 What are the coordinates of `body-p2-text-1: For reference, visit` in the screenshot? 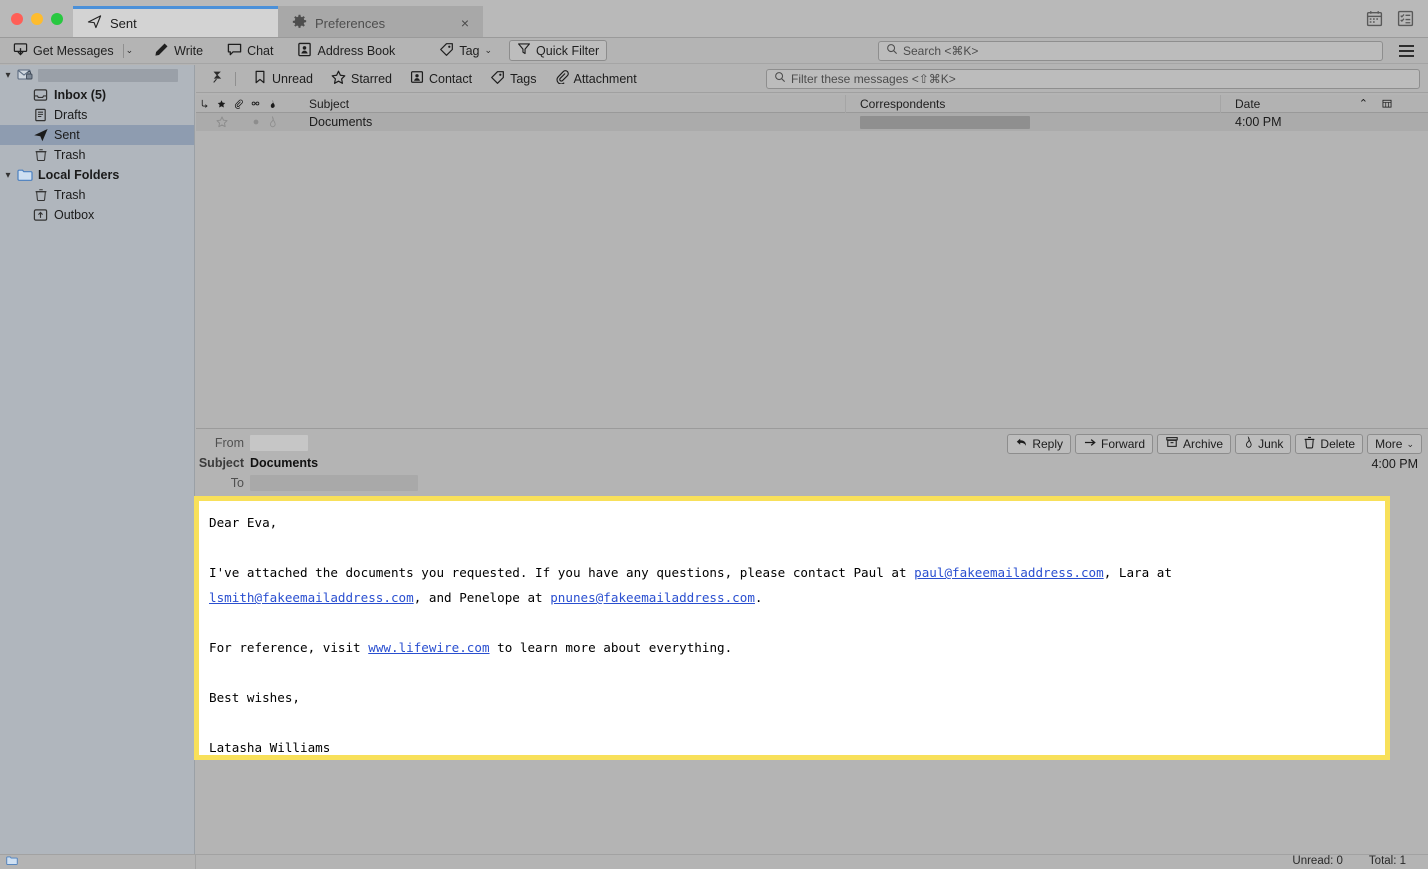 It's located at (289, 647).